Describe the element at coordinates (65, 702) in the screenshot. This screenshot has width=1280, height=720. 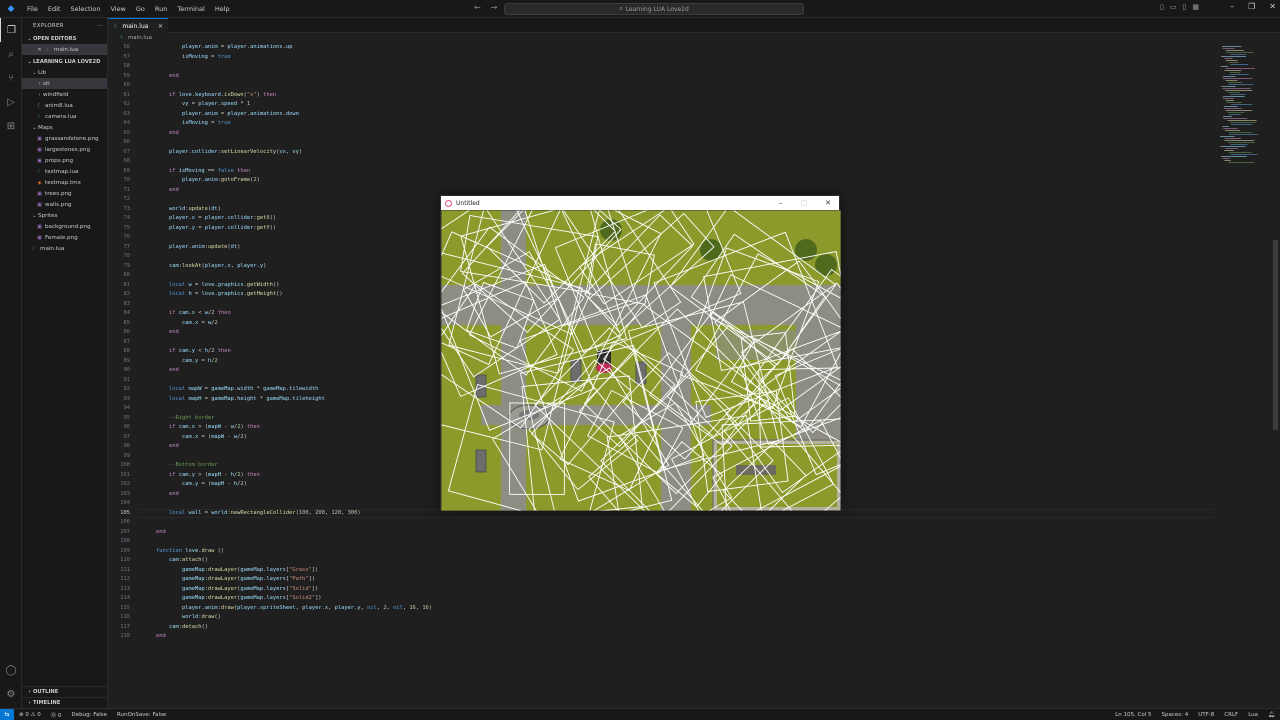
I see `timeline-section: › TIMELINE` at that location.